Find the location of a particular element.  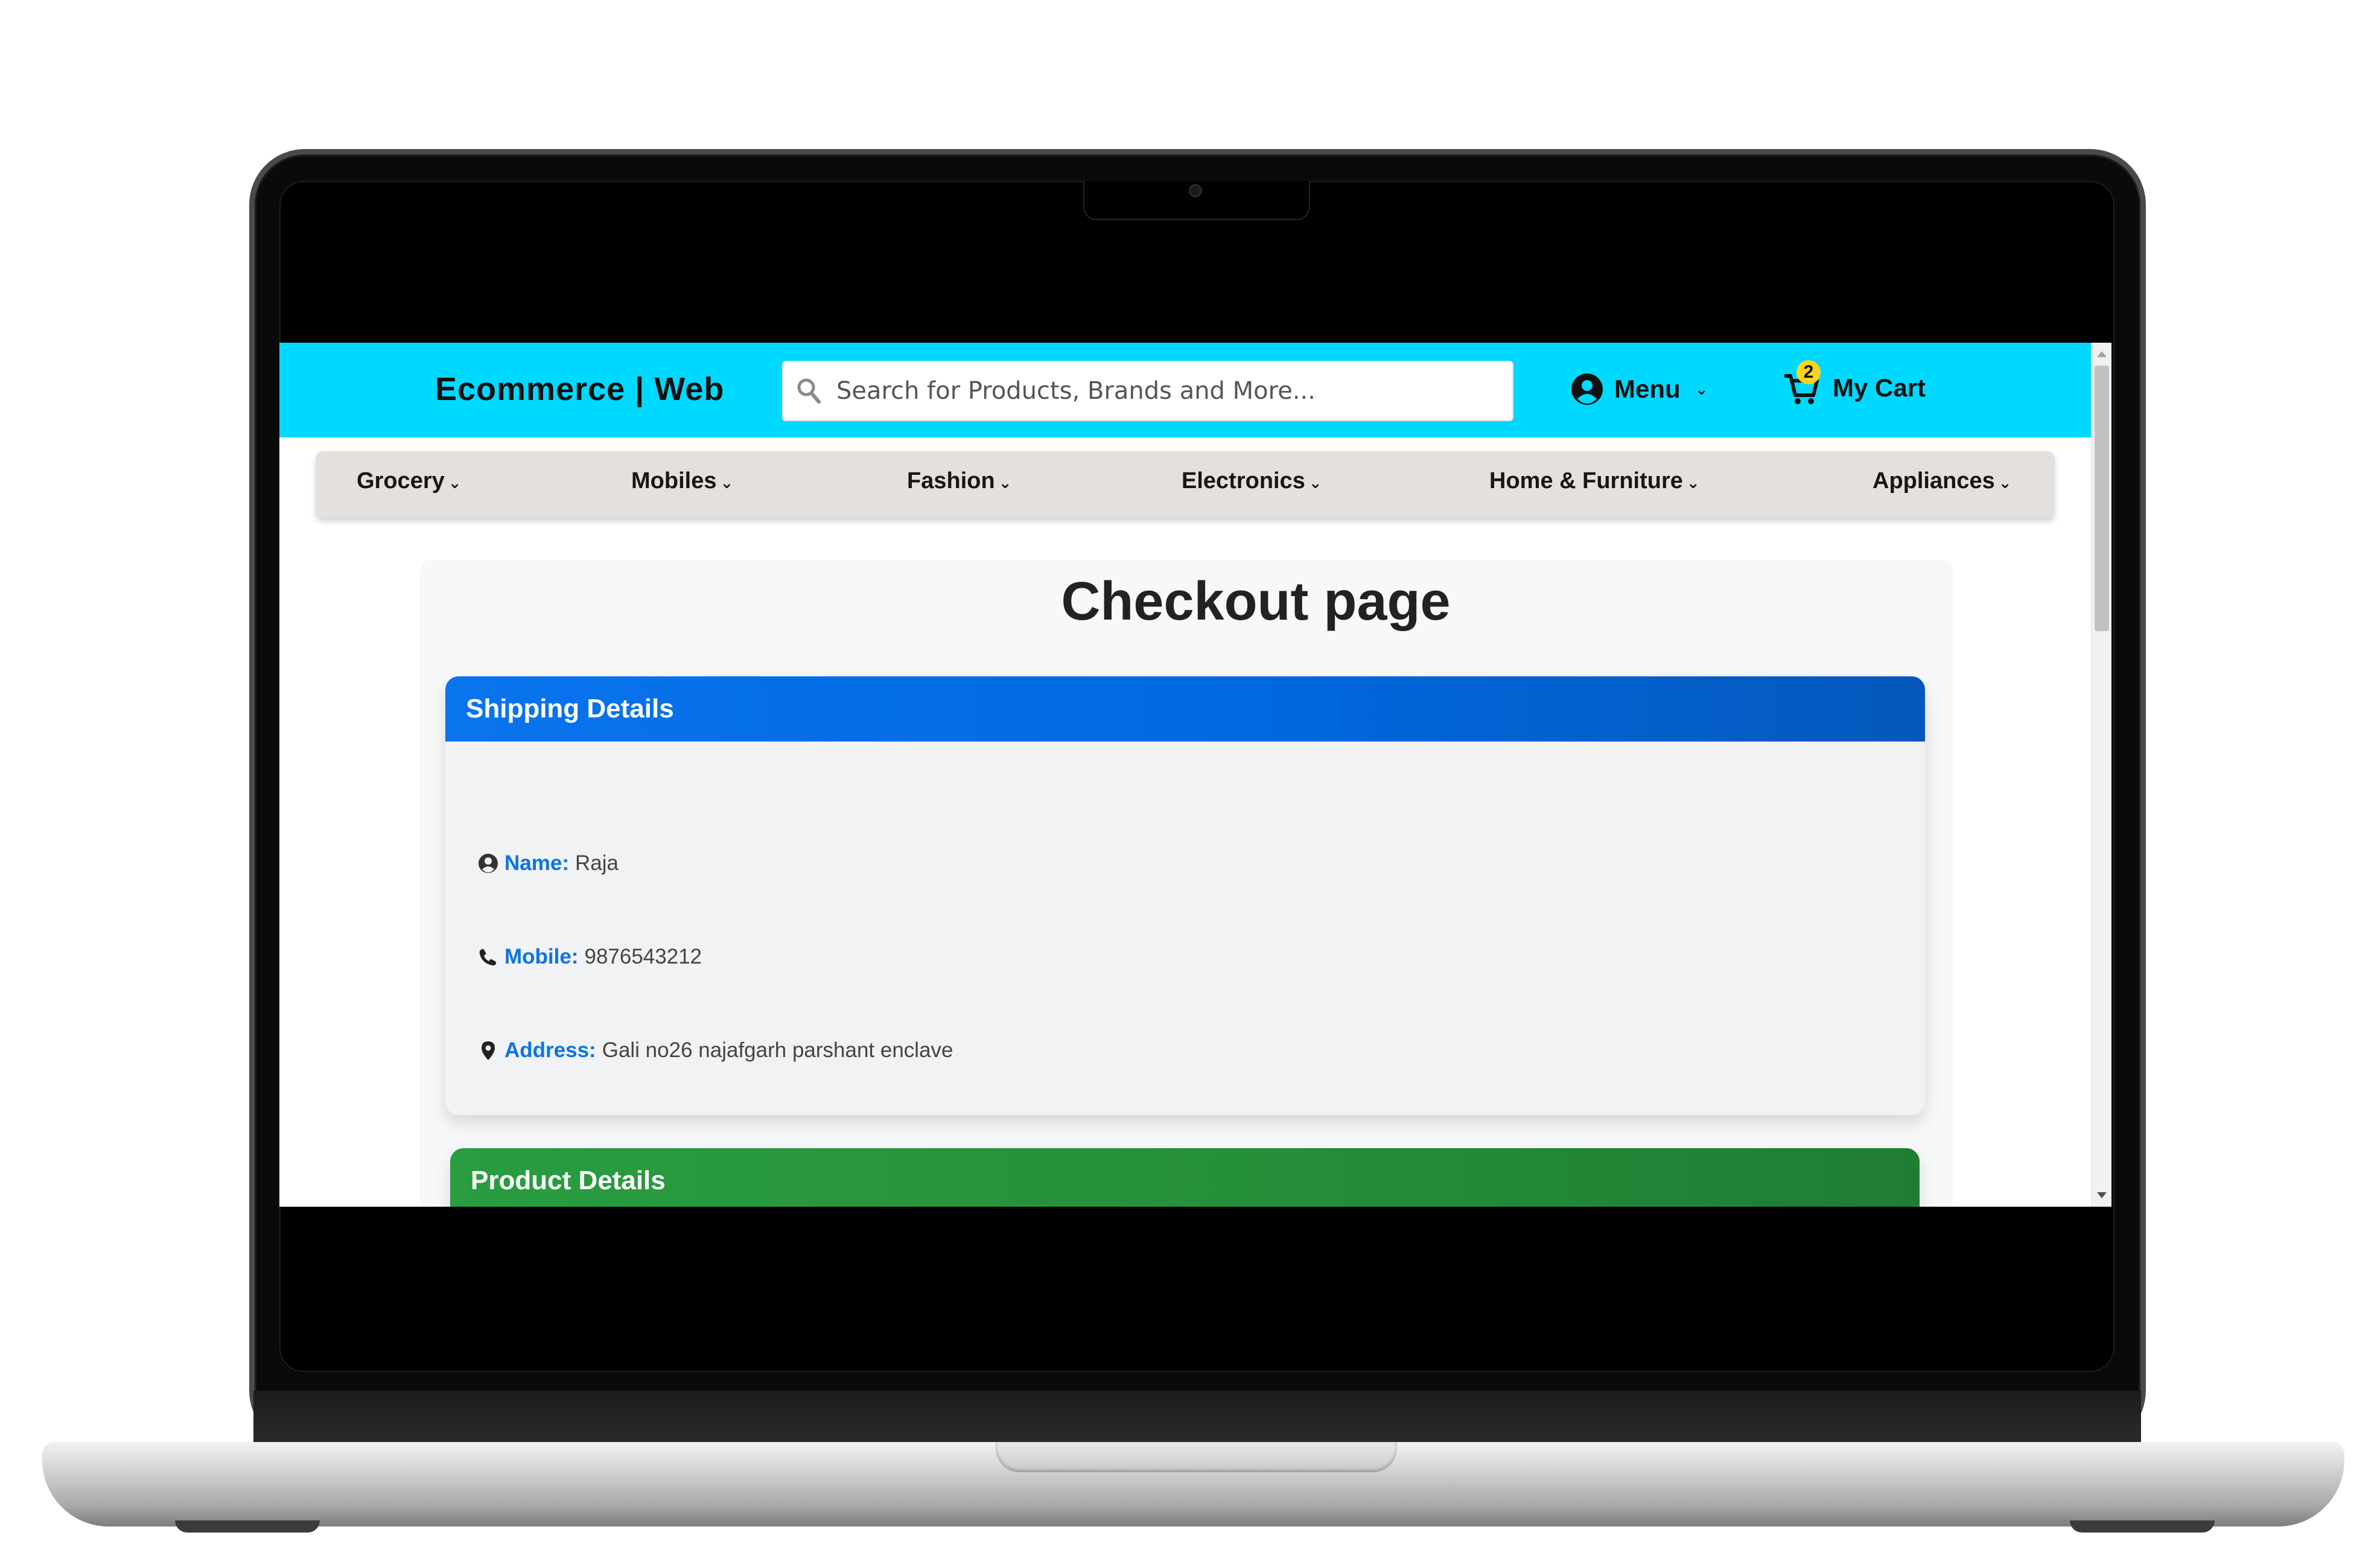

category-appliances: Appliances ⌄ is located at coordinates (1942, 481).